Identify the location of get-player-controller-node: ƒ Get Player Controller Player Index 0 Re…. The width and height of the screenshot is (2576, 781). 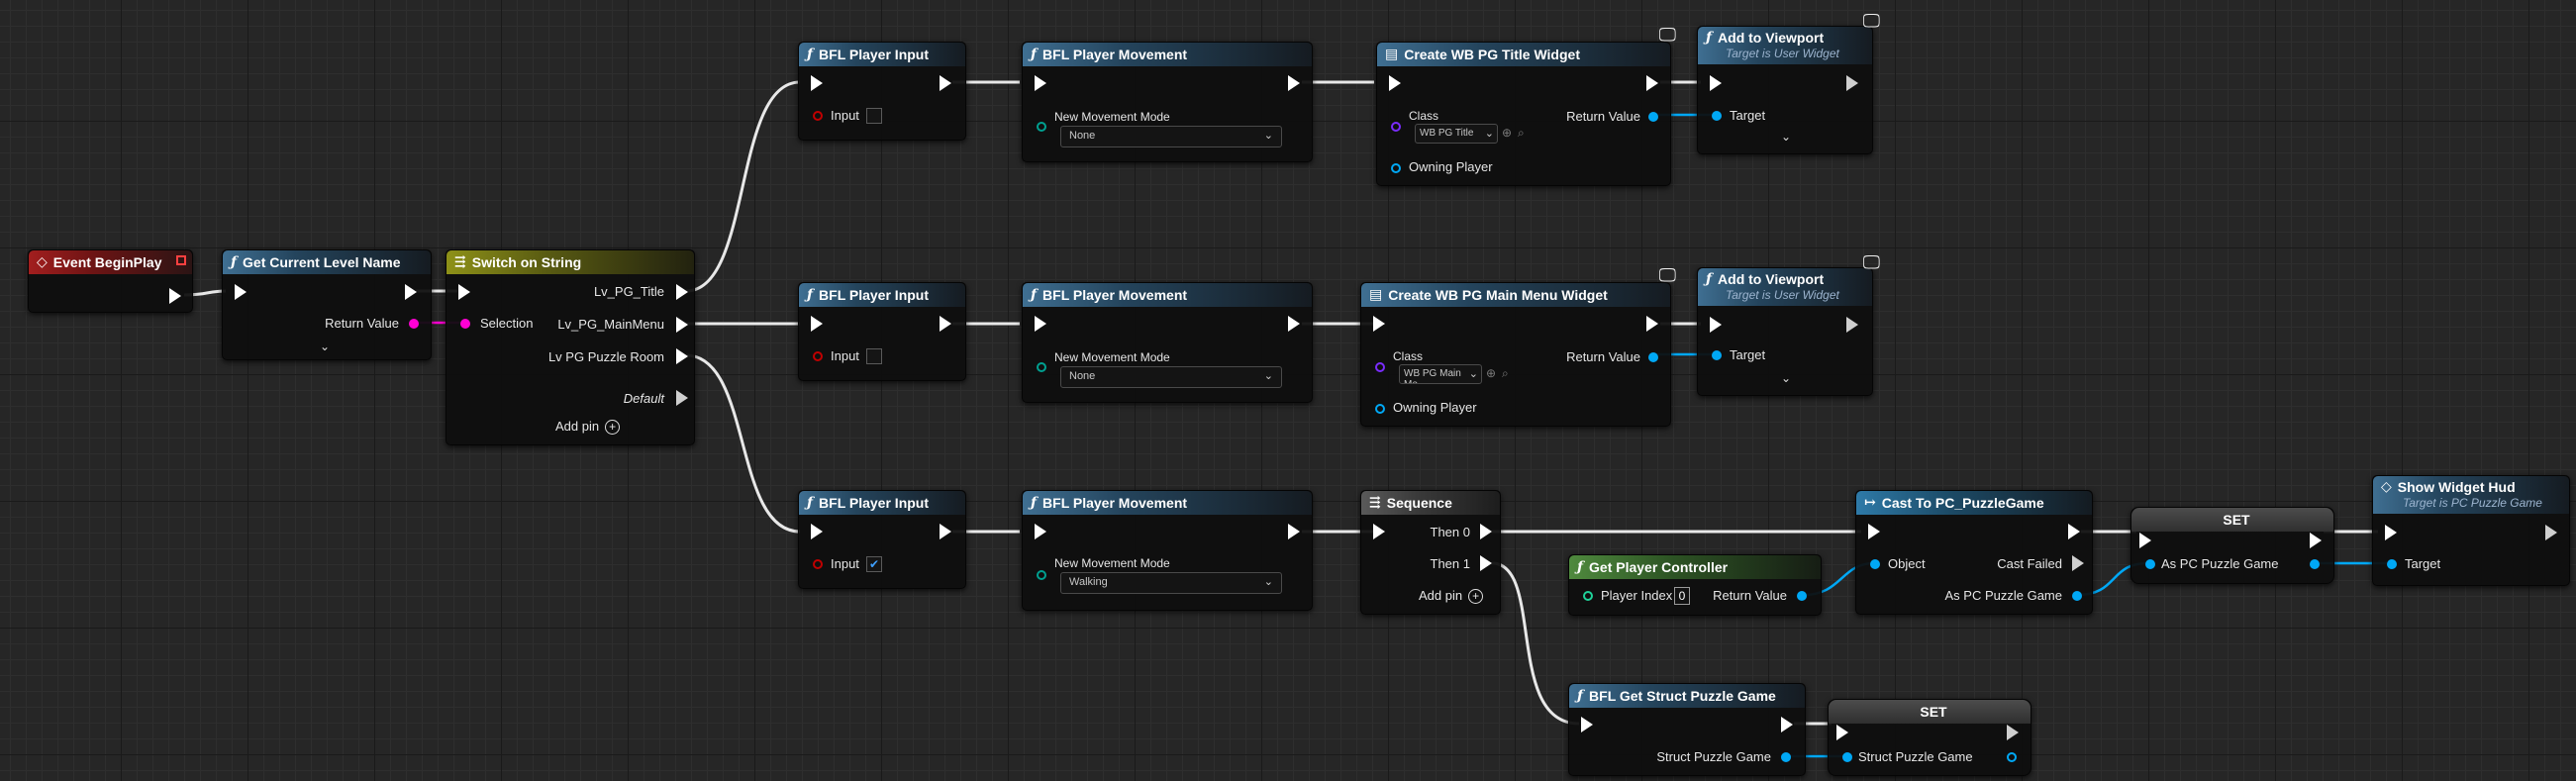
(1695, 585).